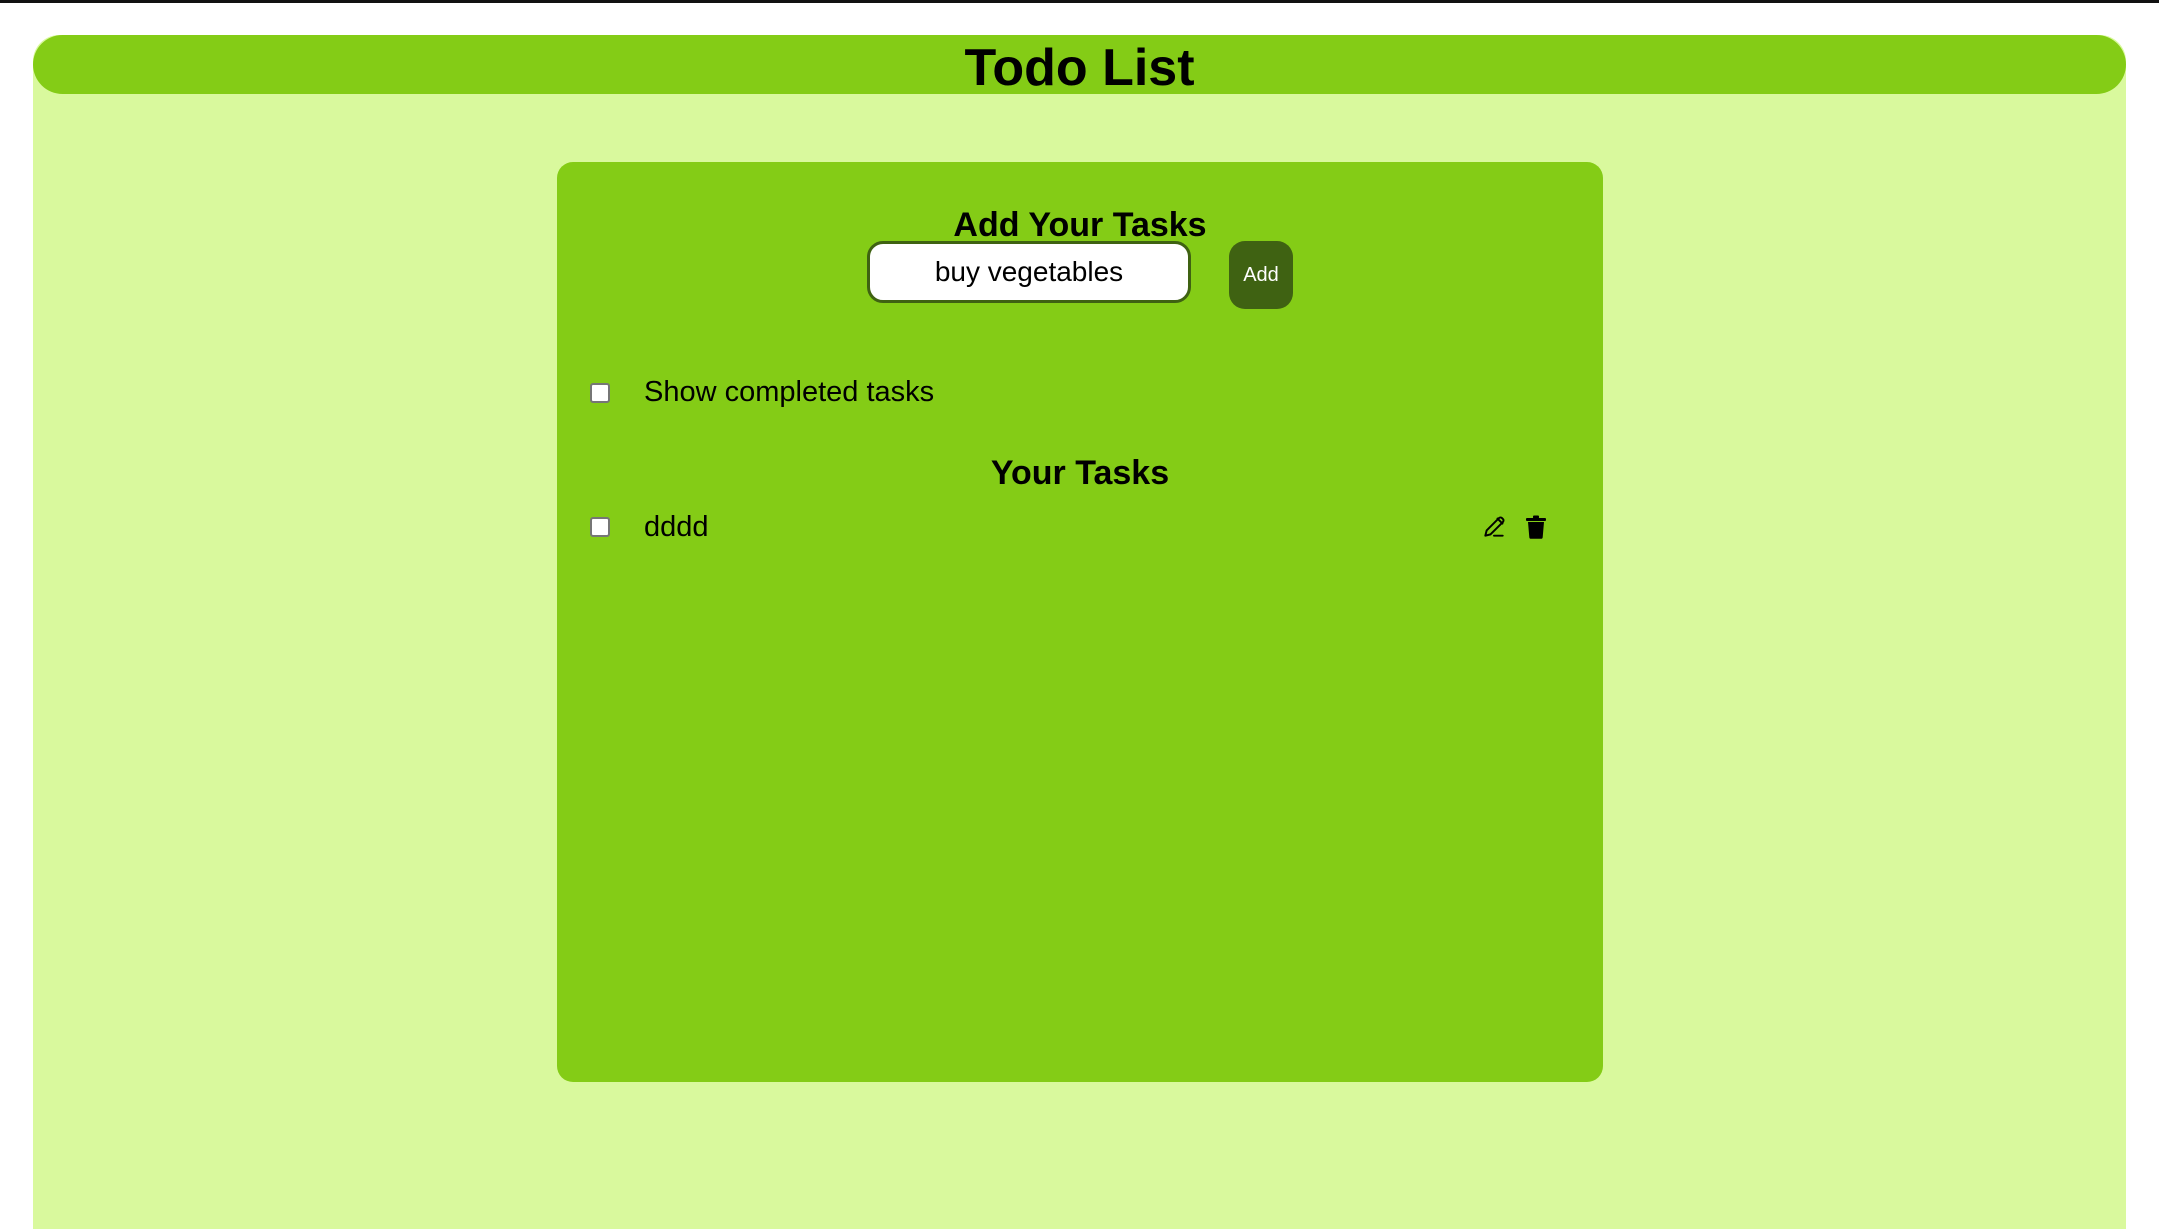 This screenshot has width=2159, height=1229. Describe the element at coordinates (600, 527) in the screenshot. I see `task-checkbox` at that location.